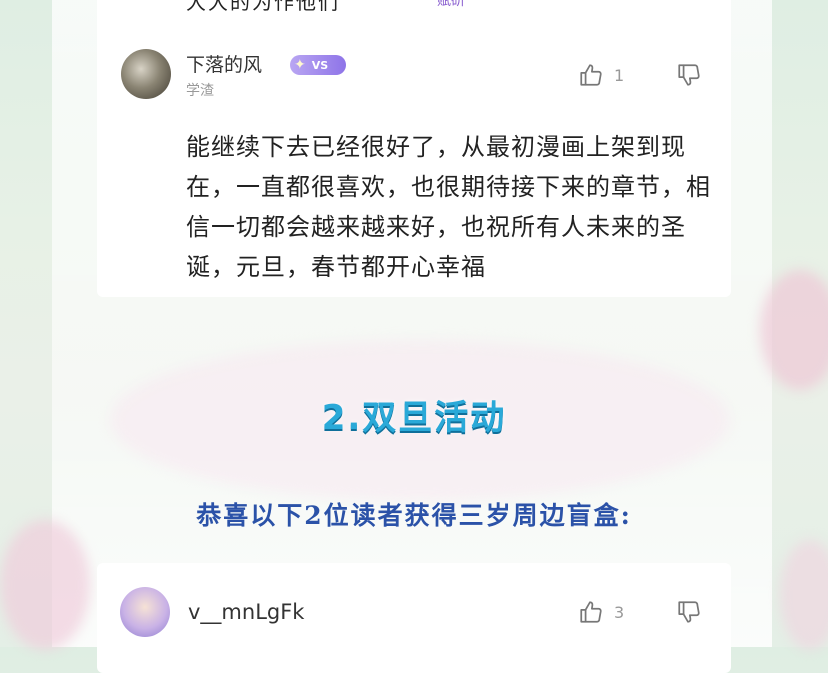 Image resolution: width=828 pixels, height=673 pixels. Describe the element at coordinates (451, 4) in the screenshot. I see `cut-off-tag: 赋研` at that location.